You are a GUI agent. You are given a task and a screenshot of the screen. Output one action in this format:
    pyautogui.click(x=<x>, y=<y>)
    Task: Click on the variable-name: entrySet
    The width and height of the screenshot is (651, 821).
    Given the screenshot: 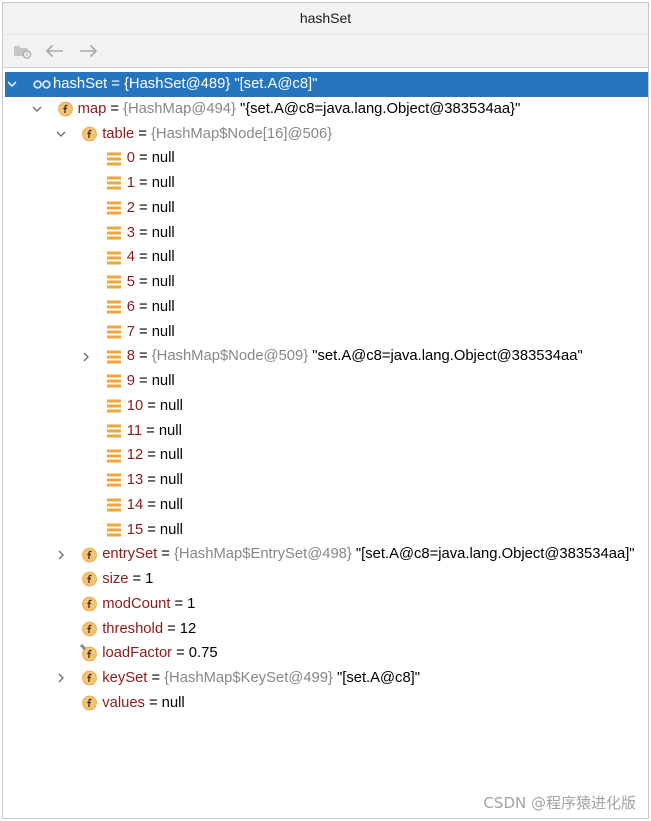 What is the action you would take?
    pyautogui.click(x=130, y=554)
    